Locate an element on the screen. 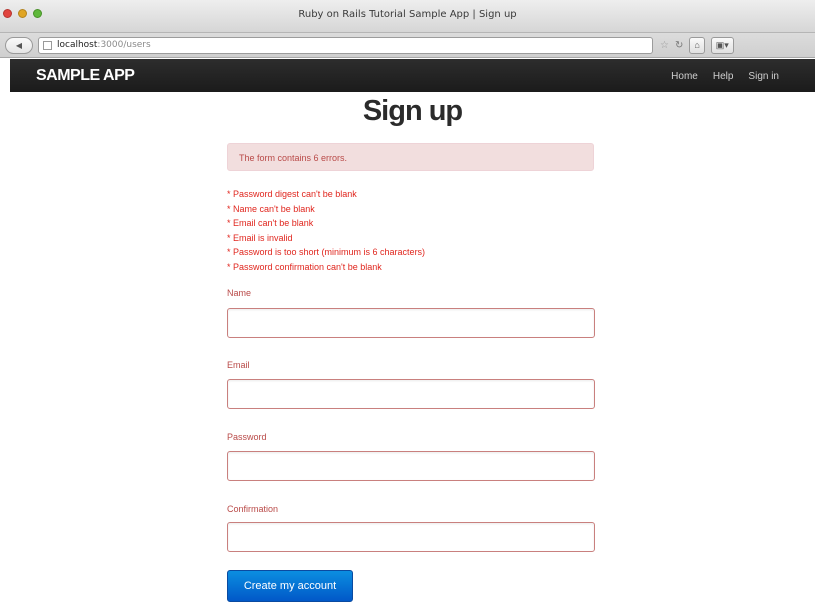 This screenshot has width=815, height=602. error-item: * Password confirmation can't be blank is located at coordinates (304, 266).